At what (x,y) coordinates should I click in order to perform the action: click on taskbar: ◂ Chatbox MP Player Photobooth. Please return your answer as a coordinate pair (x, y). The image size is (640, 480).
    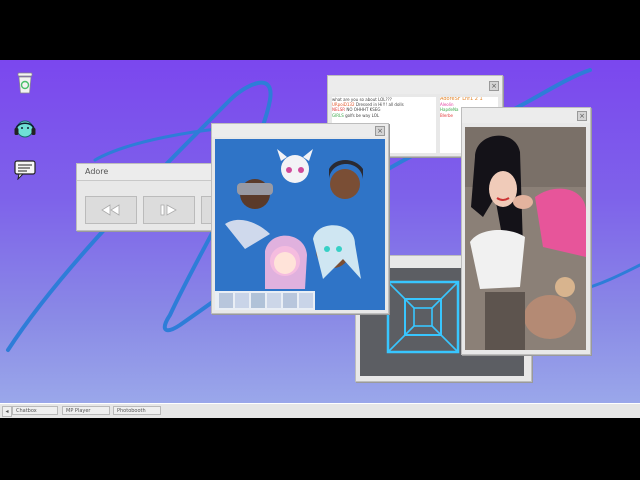
    Looking at the image, I should click on (320, 410).